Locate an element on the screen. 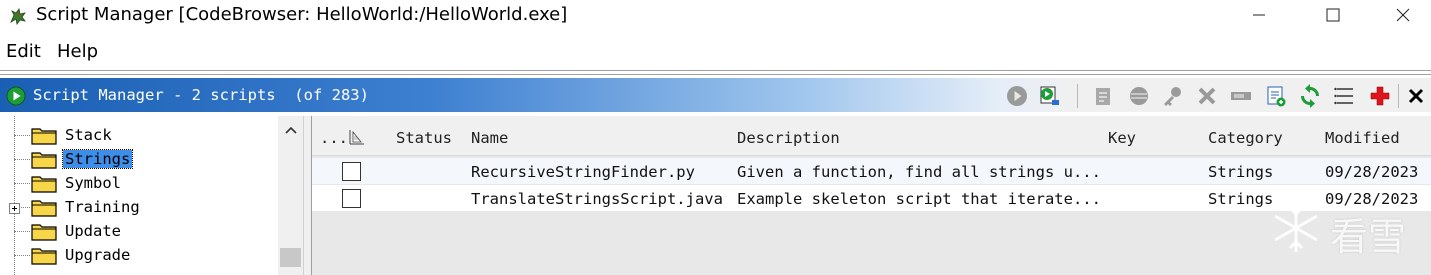 This screenshot has height=275, width=1431. delete-script-icon is located at coordinates (1207, 96).